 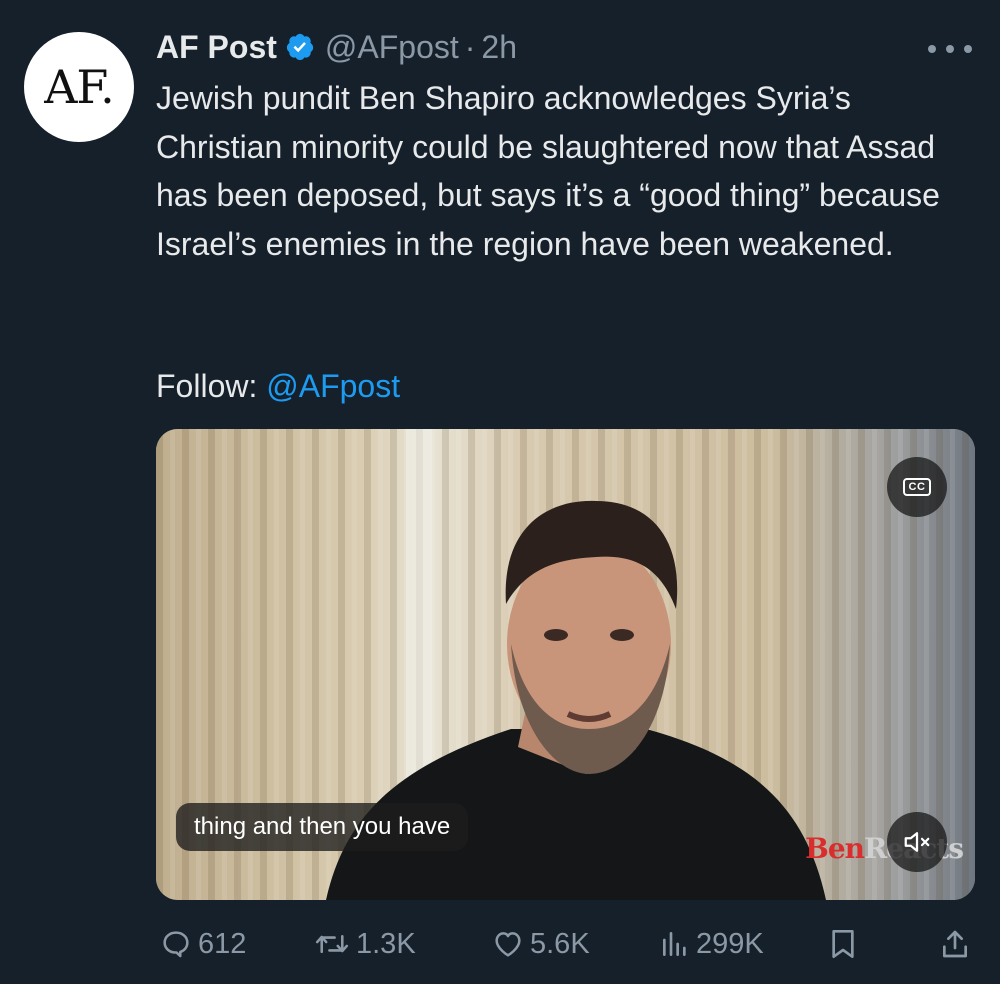 I want to click on mute-icon, so click(x=917, y=842).